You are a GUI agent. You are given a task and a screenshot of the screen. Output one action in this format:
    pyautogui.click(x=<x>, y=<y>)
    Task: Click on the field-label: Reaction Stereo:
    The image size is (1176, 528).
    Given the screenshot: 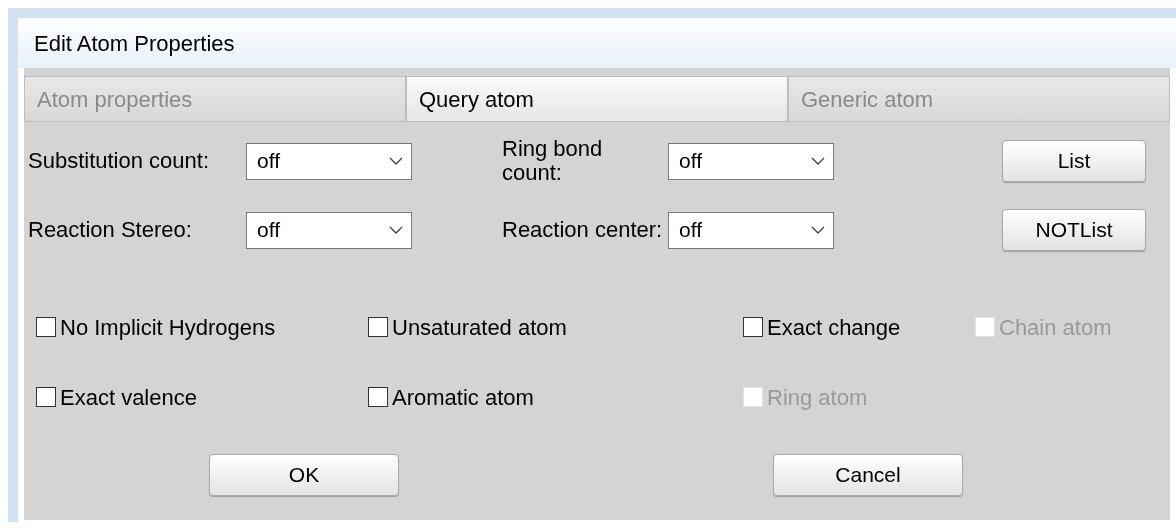 What is the action you would take?
    pyautogui.click(x=110, y=230)
    